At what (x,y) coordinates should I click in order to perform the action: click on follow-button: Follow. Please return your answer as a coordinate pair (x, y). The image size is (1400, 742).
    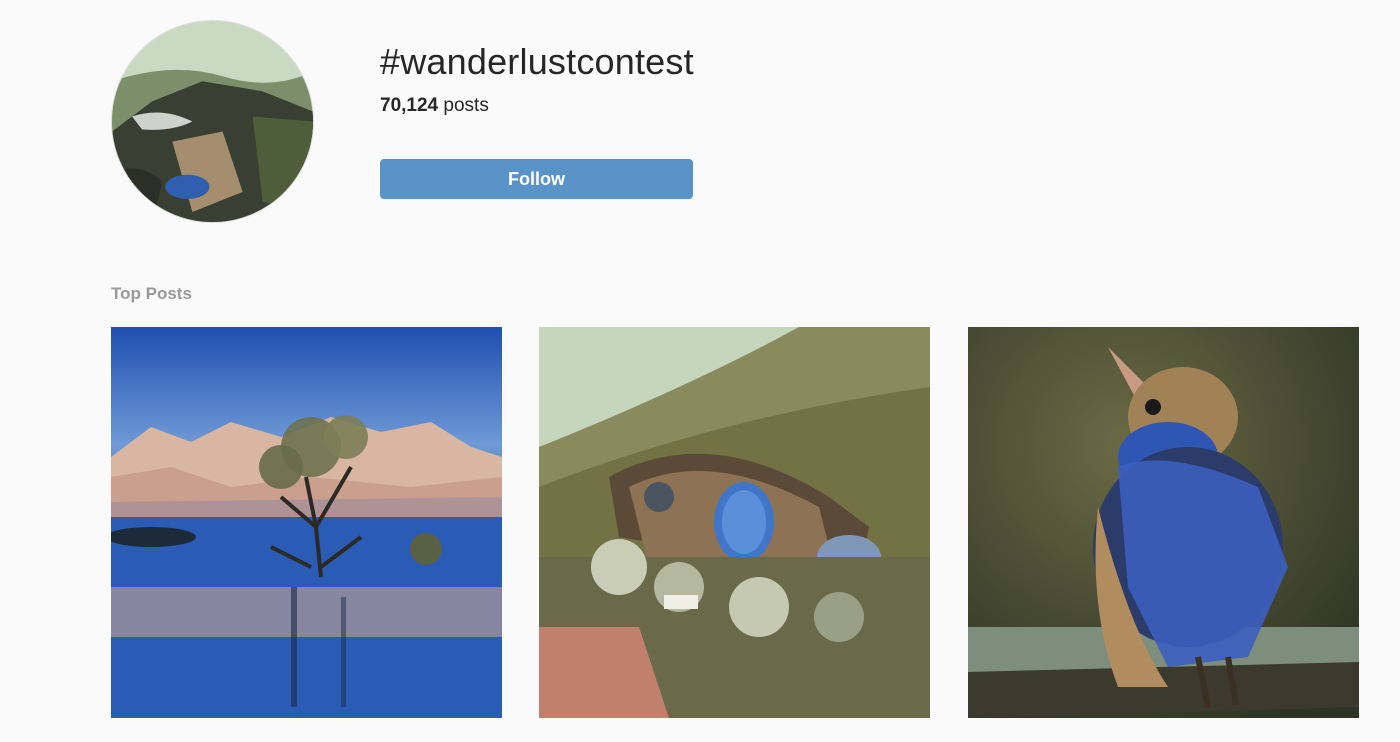
    Looking at the image, I should click on (536, 179).